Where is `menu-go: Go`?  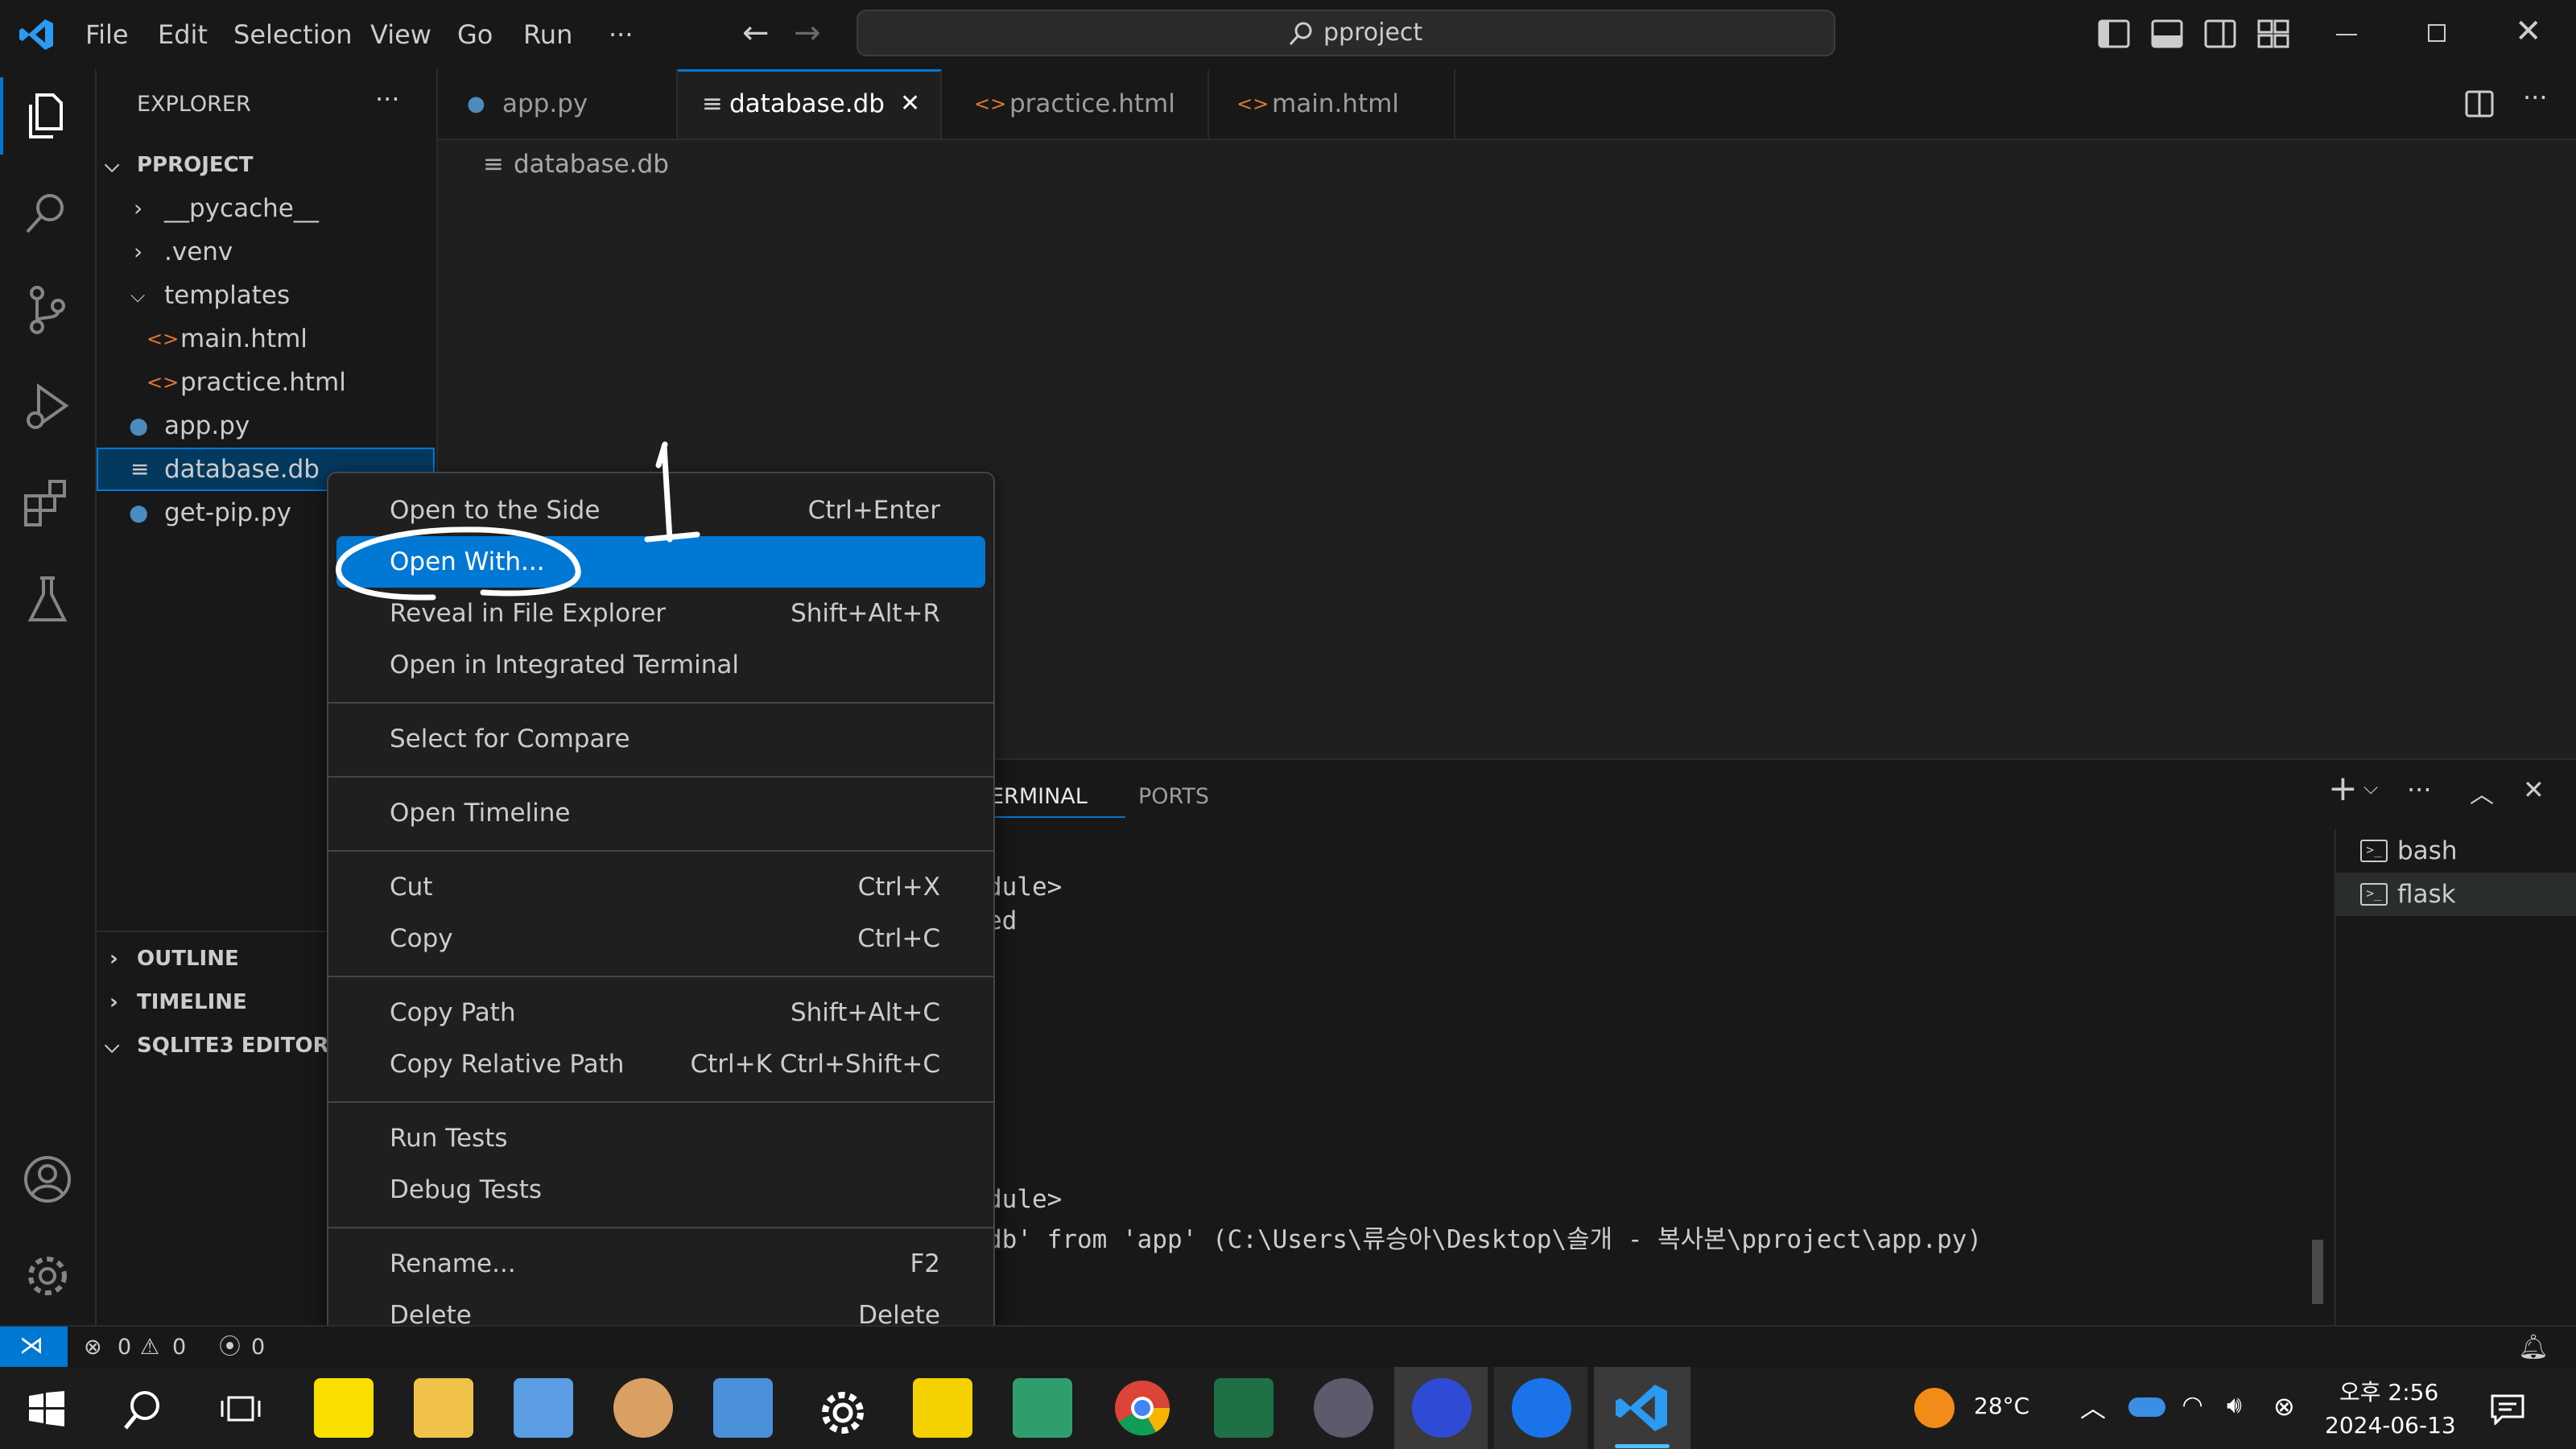 menu-go: Go is located at coordinates (475, 34).